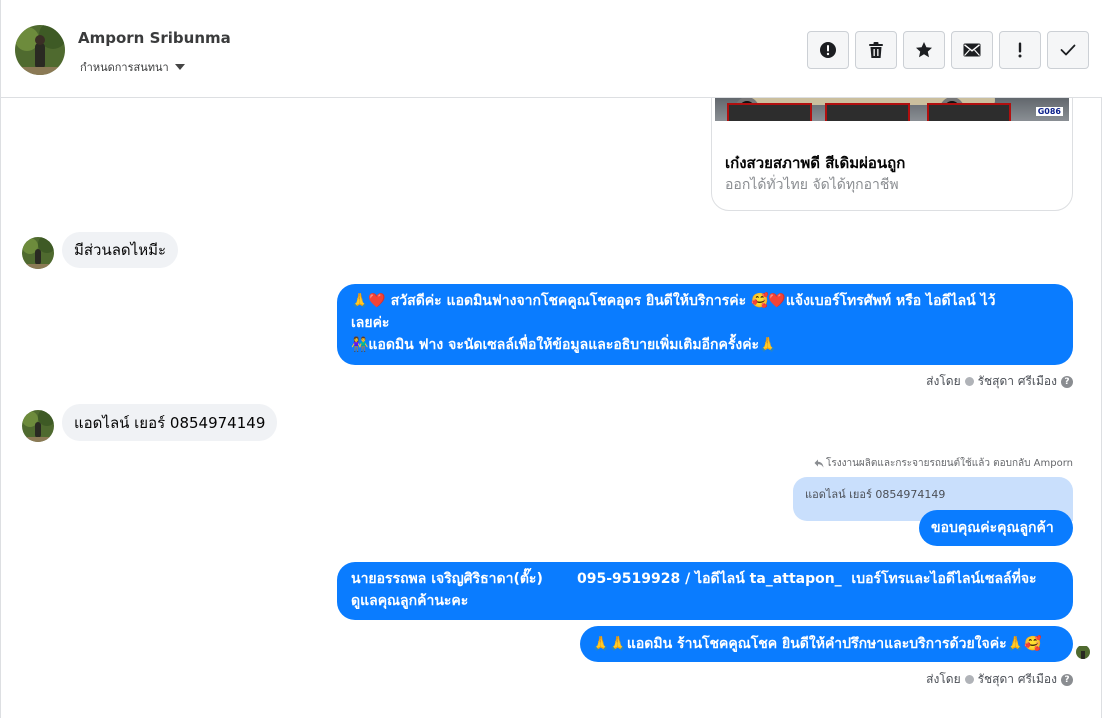 Image resolution: width=1102 pixels, height=718 pixels. What do you see at coordinates (124, 67) in the screenshot?
I see `assign-label: กำหนดการสนทนา` at bounding box center [124, 67].